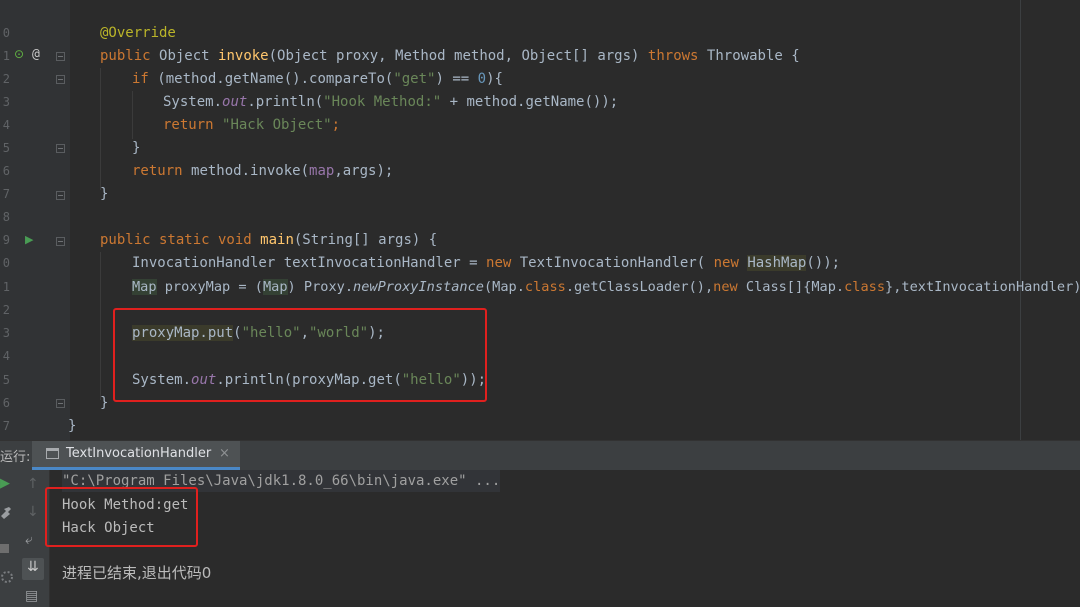 This screenshot has width=1080, height=607. I want to click on code-token: ){, so click(494, 79).